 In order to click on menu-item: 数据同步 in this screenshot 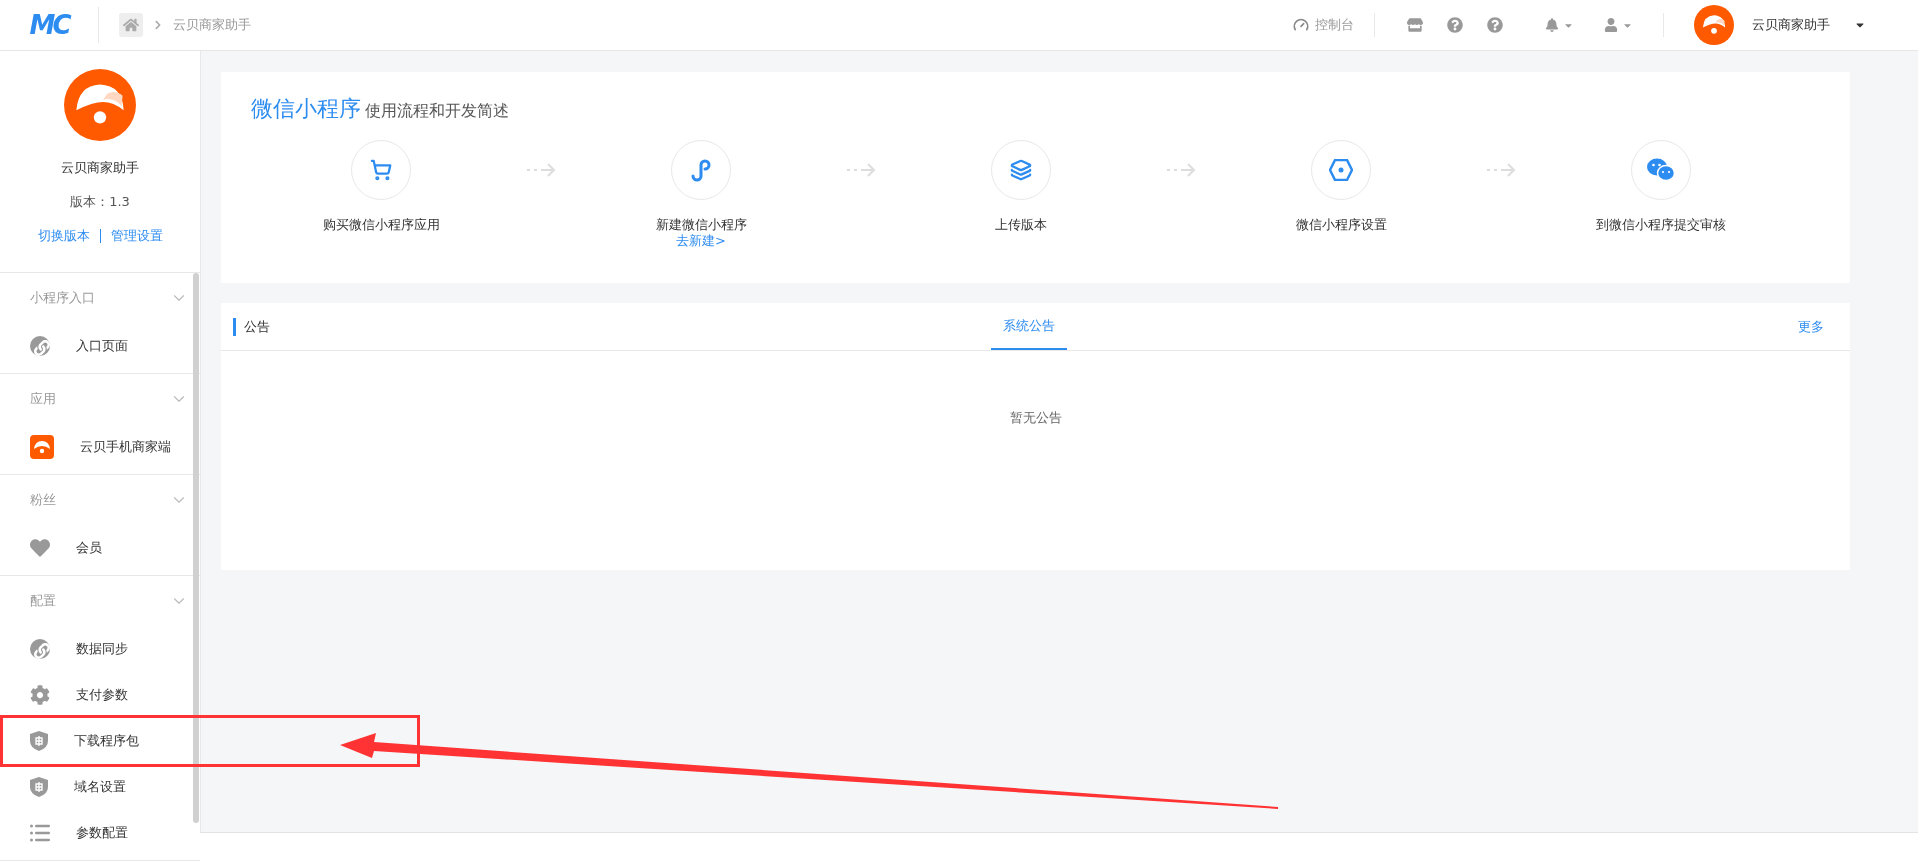, I will do `click(101, 649)`.